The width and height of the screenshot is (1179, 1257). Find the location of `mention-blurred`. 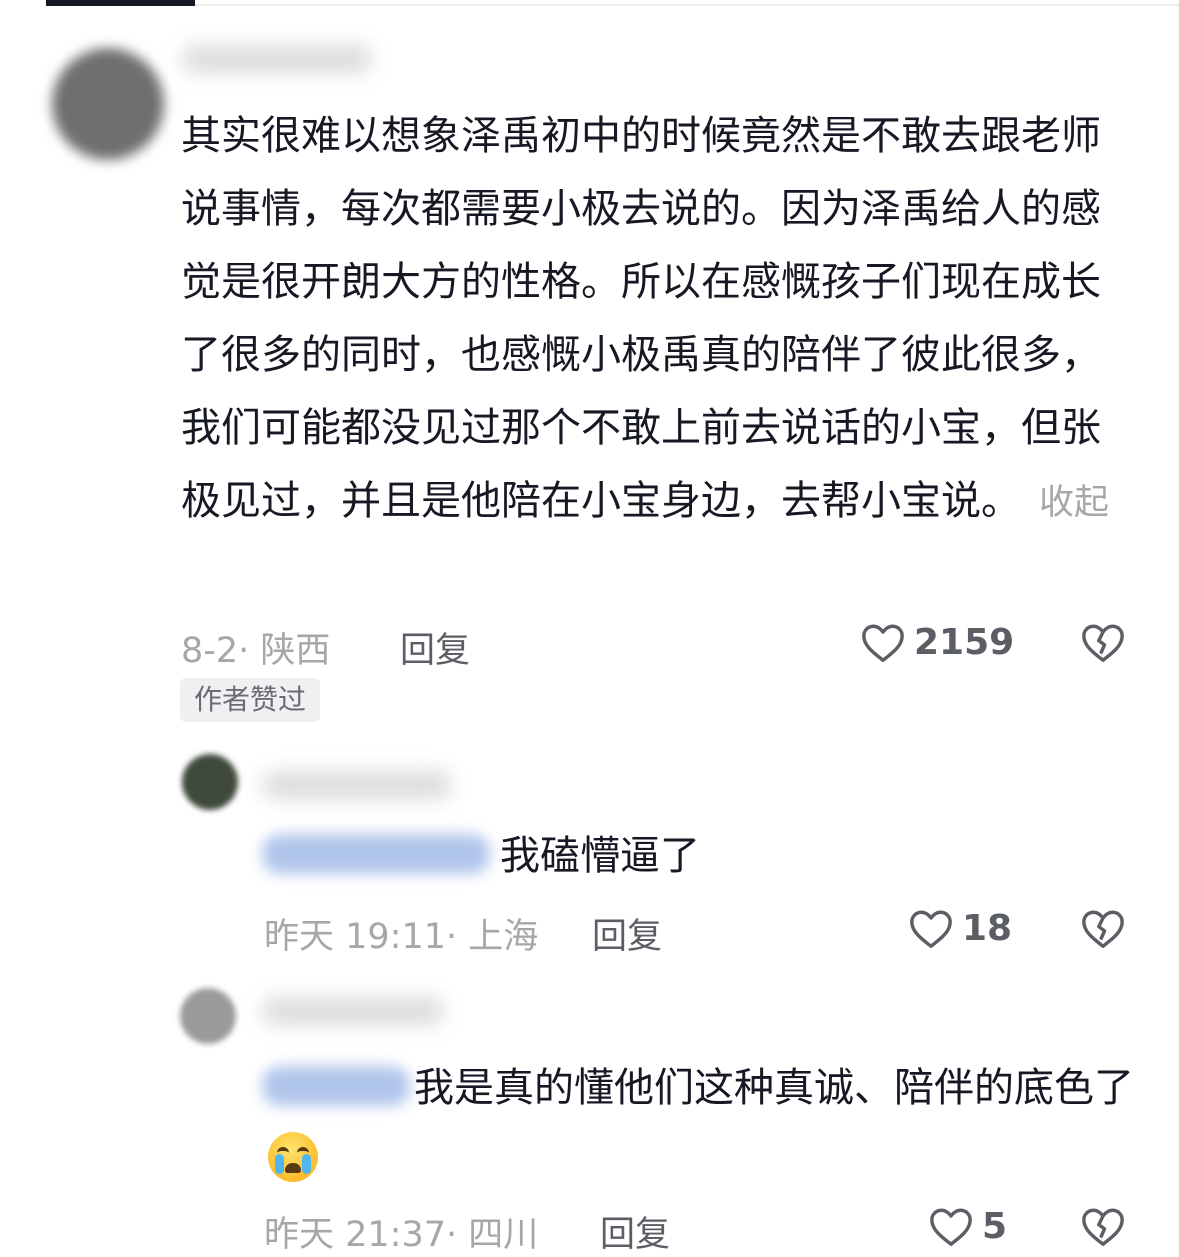

mention-blurred is located at coordinates (376, 854).